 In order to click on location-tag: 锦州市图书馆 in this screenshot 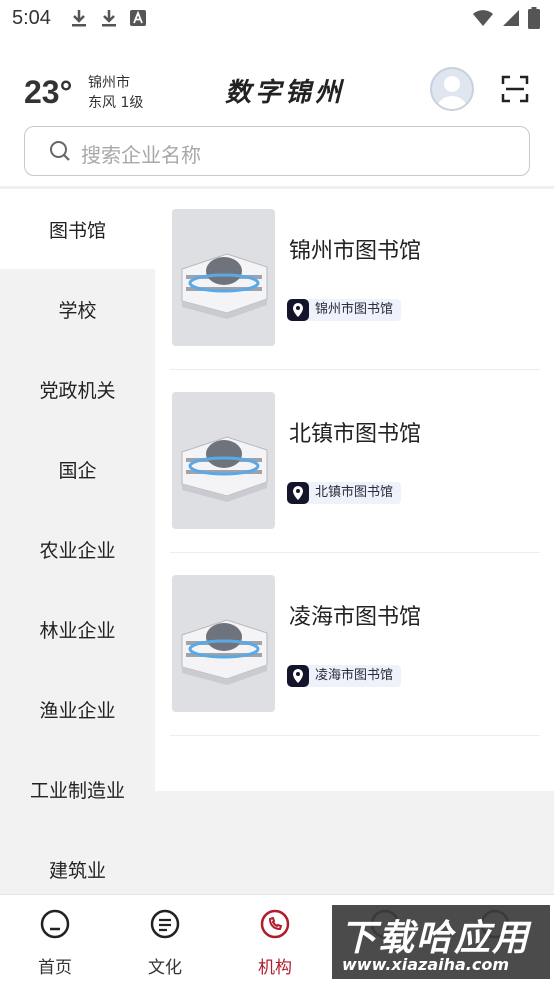, I will do `click(344, 310)`.